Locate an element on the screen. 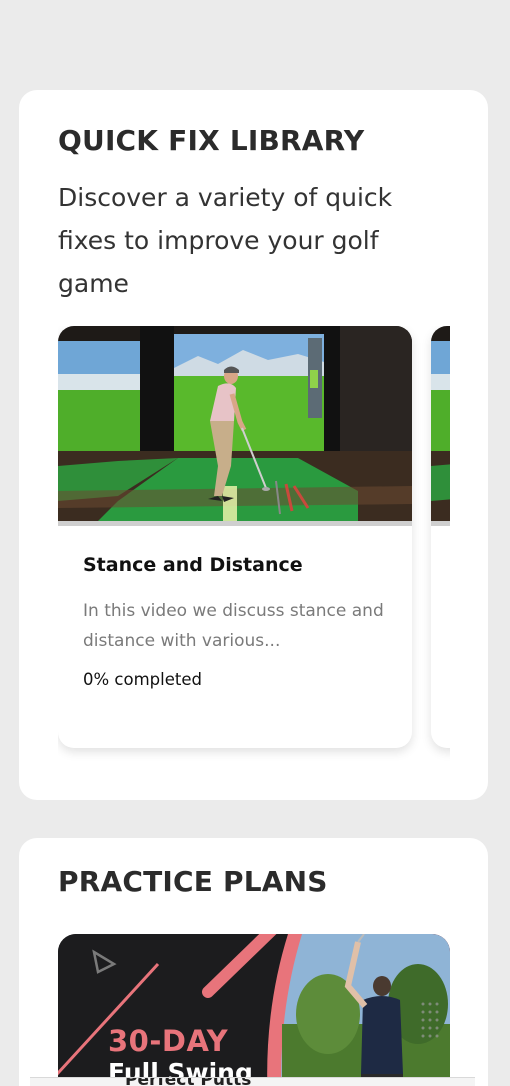  practice-plan-banner: 30-DAY Full Swing is located at coordinates (254, 1010).